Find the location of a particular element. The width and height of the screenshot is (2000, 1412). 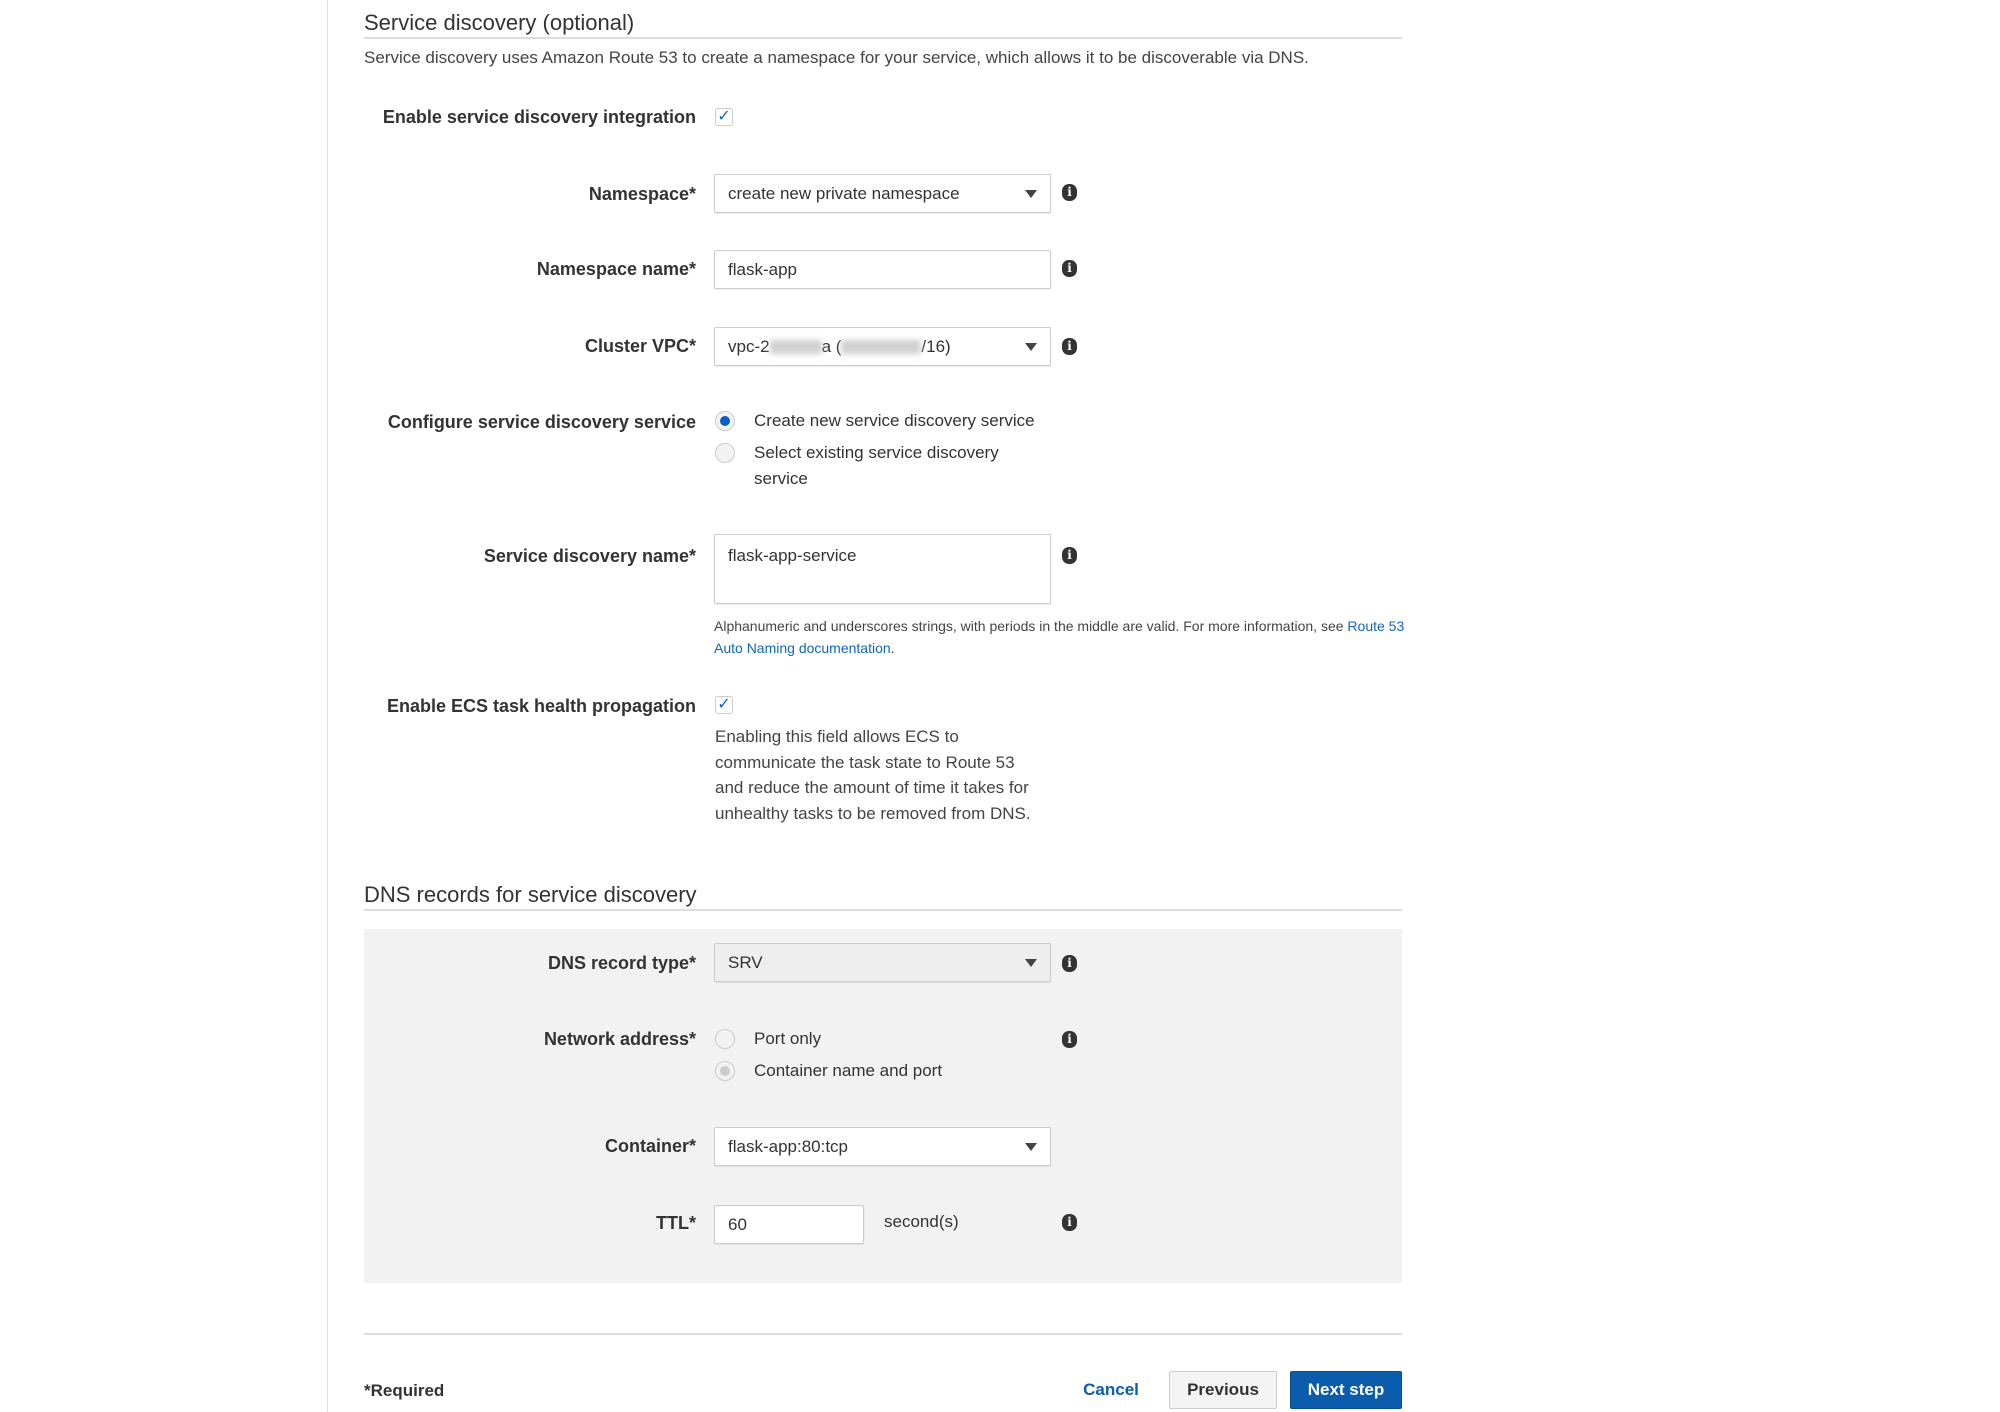

vpc-suffix: /16) is located at coordinates (936, 346).